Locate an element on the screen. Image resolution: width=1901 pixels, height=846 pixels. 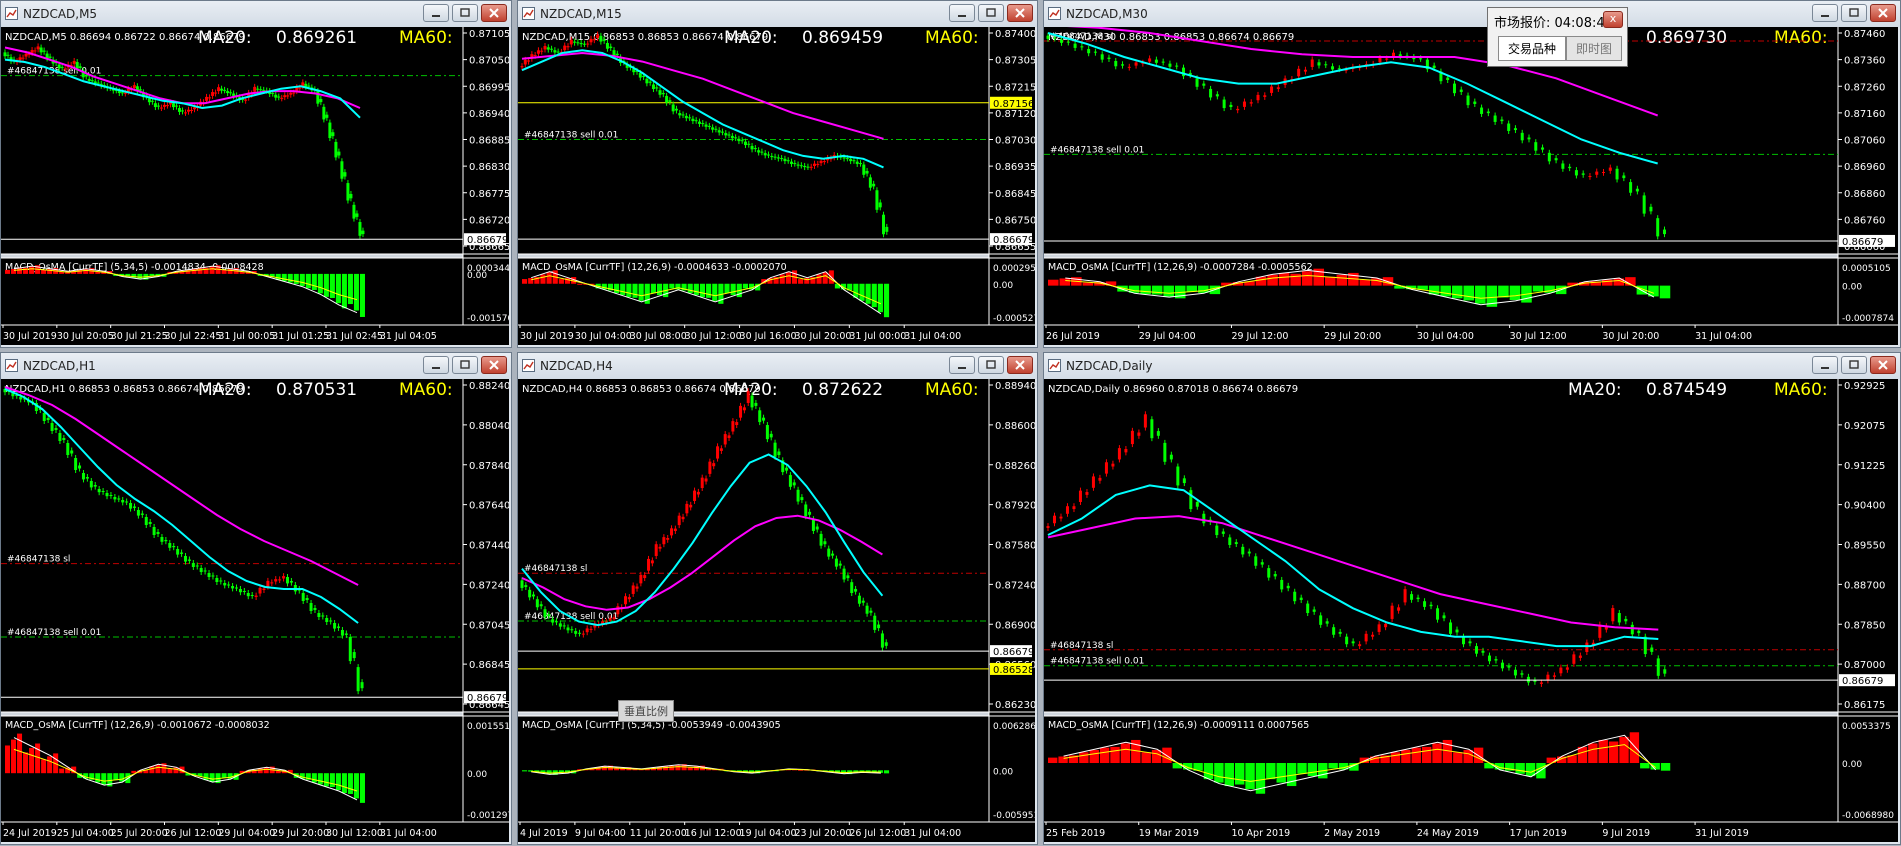
order-label: #46847138 sell 0.01 is located at coordinates (571, 136).